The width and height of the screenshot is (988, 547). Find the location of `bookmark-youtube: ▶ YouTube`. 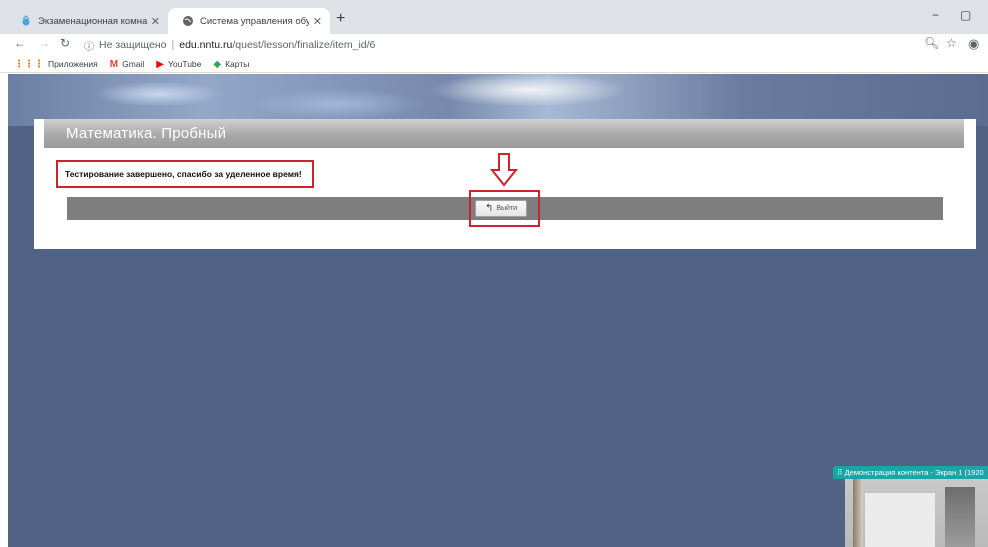

bookmark-youtube: ▶ YouTube is located at coordinates (178, 64).